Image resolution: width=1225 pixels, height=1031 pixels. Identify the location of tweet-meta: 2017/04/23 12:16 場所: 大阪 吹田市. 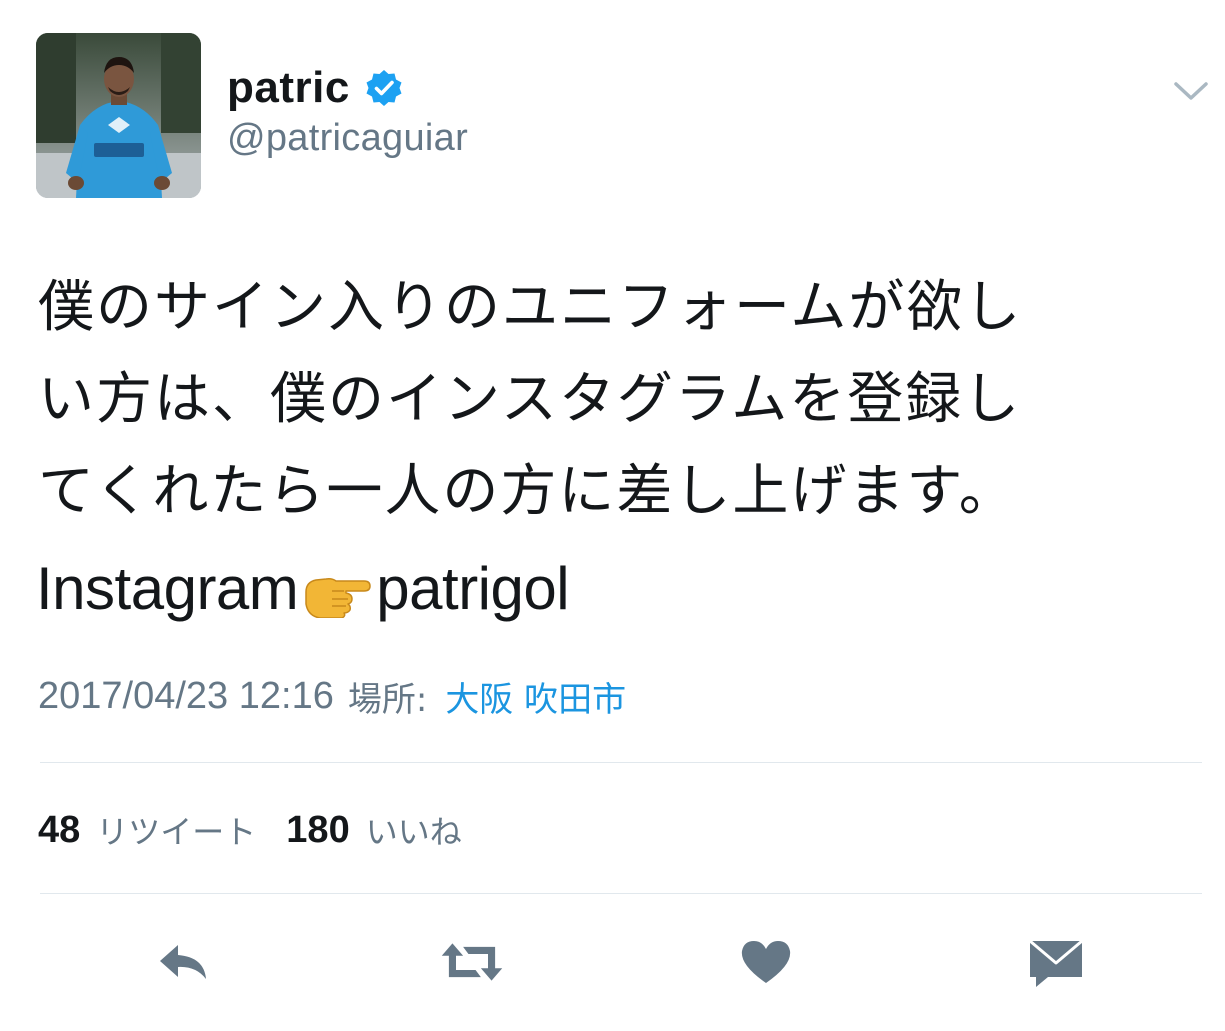
(332, 696).